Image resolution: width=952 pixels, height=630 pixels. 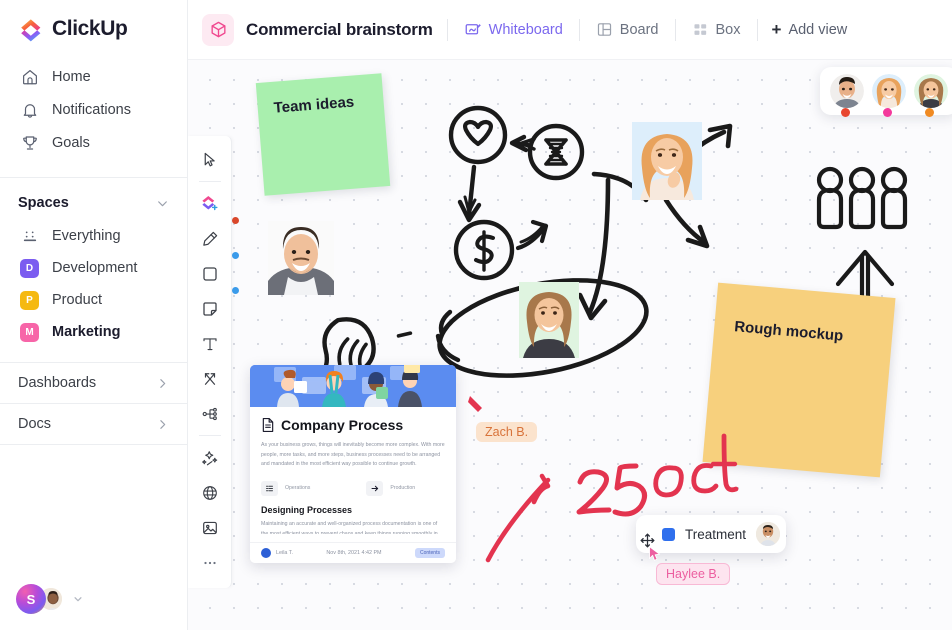 I want to click on home-icon, so click(x=29, y=76).